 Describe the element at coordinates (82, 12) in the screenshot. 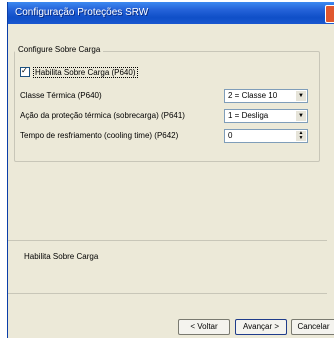

I see `window-title: Configuração Proteções SRW` at that location.